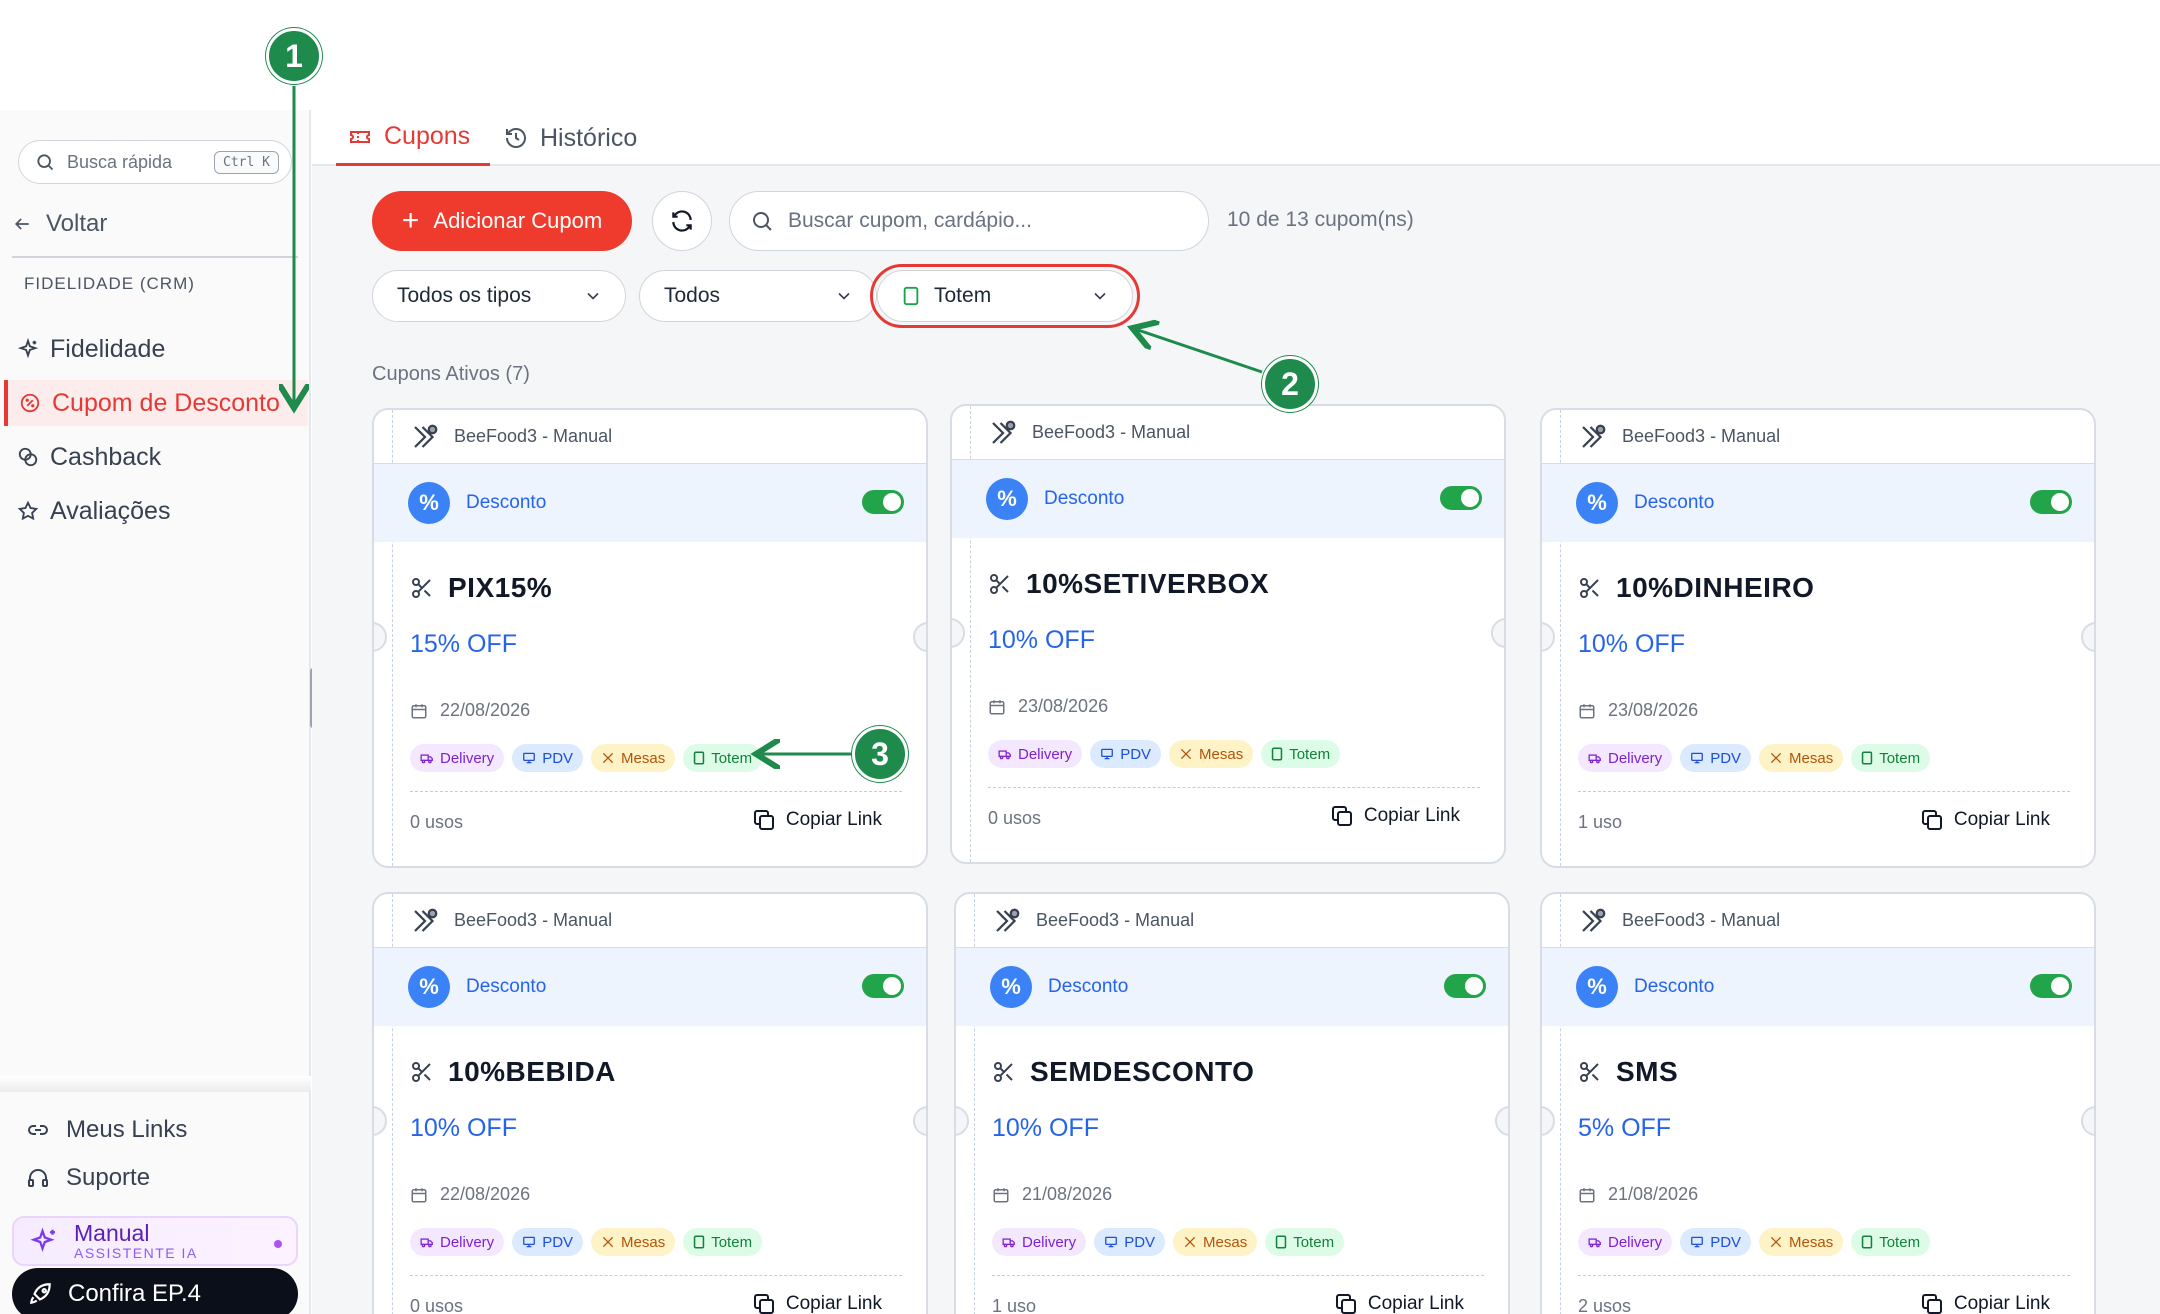 This screenshot has height=1314, width=2160. I want to click on coupon-code: 10%DINHEIRO, so click(1696, 588).